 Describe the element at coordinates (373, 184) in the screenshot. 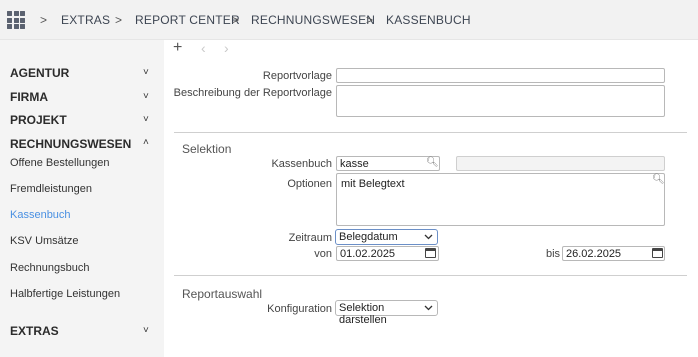

I see `optionen-value: mit Belegtext` at that location.